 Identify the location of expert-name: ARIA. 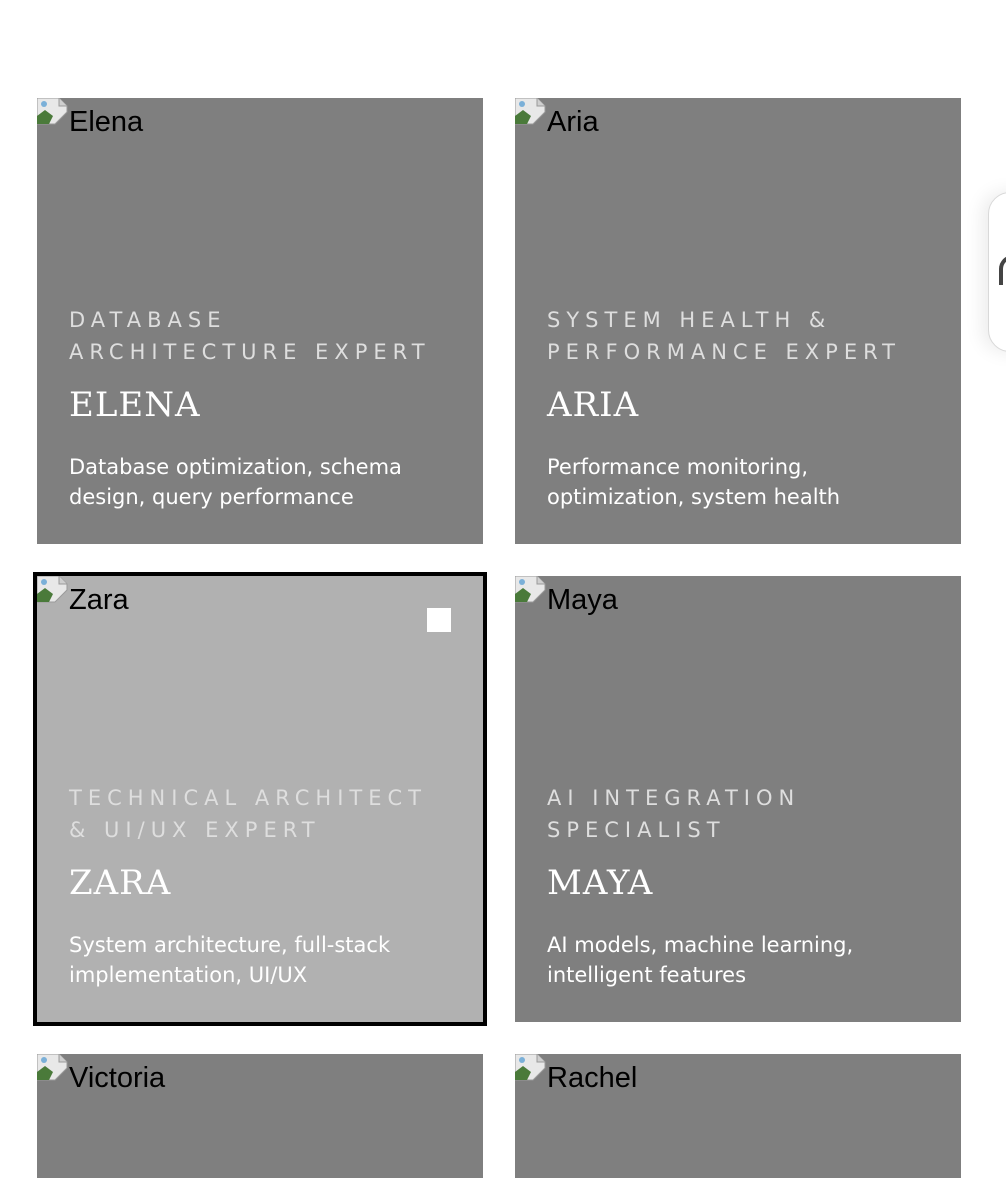
(593, 405).